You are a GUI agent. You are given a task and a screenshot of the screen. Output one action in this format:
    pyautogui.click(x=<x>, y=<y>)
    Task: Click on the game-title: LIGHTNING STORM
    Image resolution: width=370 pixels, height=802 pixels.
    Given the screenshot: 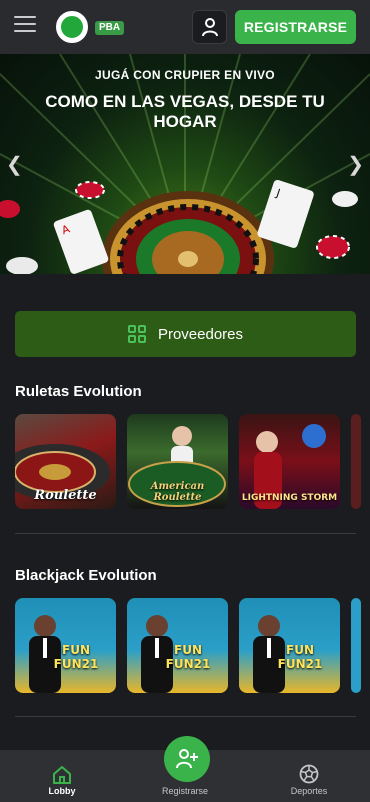 What is the action you would take?
    pyautogui.click(x=289, y=498)
    